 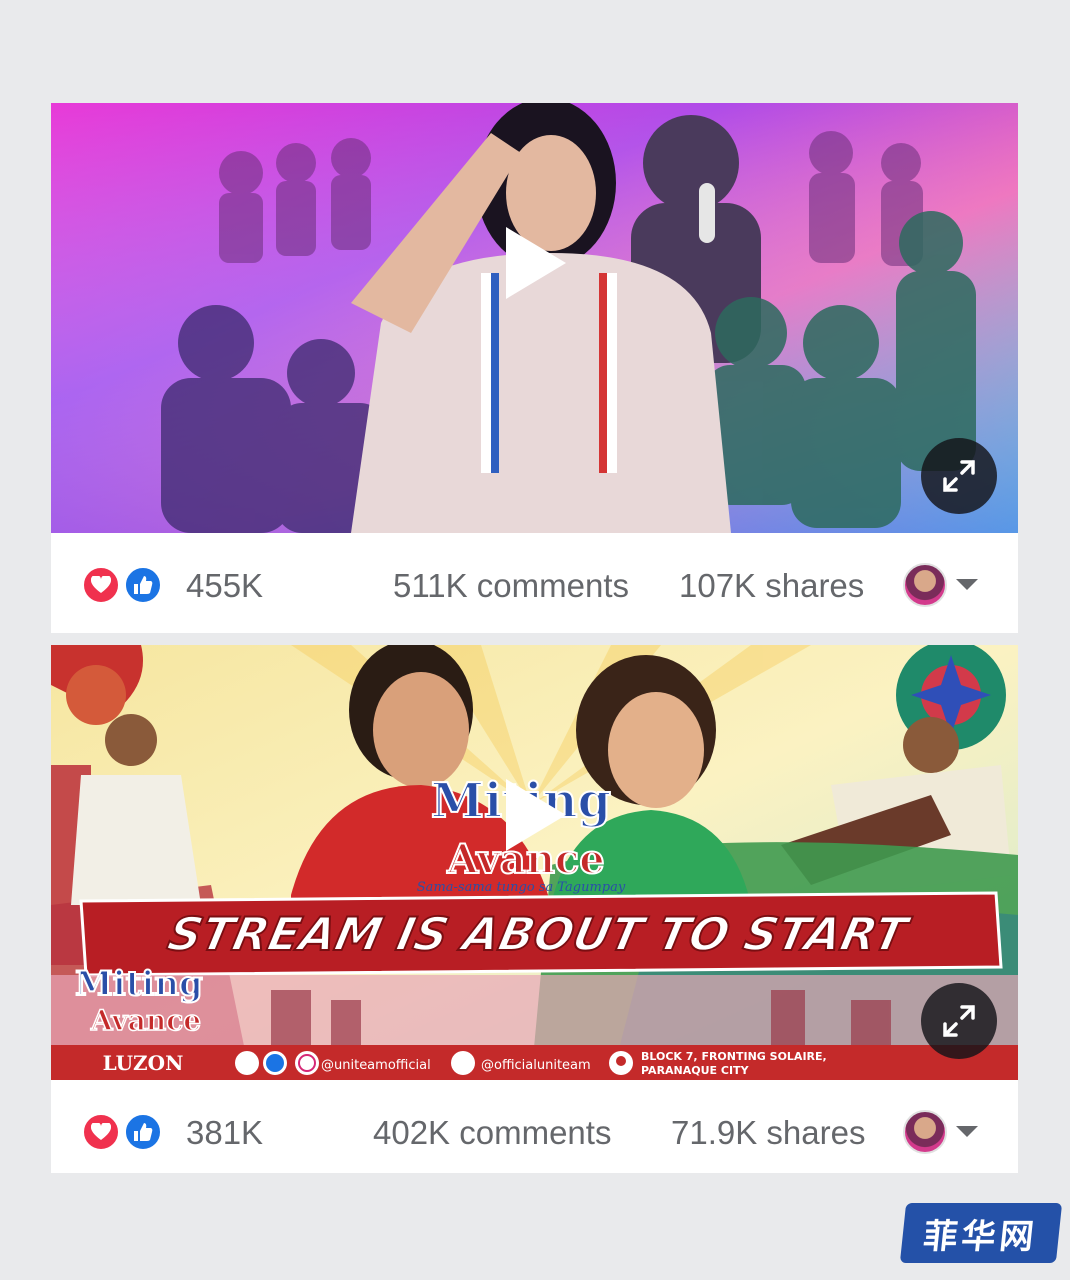 I want to click on handle-uniteamofficial: @uniteamofficial, so click(x=376, y=1065).